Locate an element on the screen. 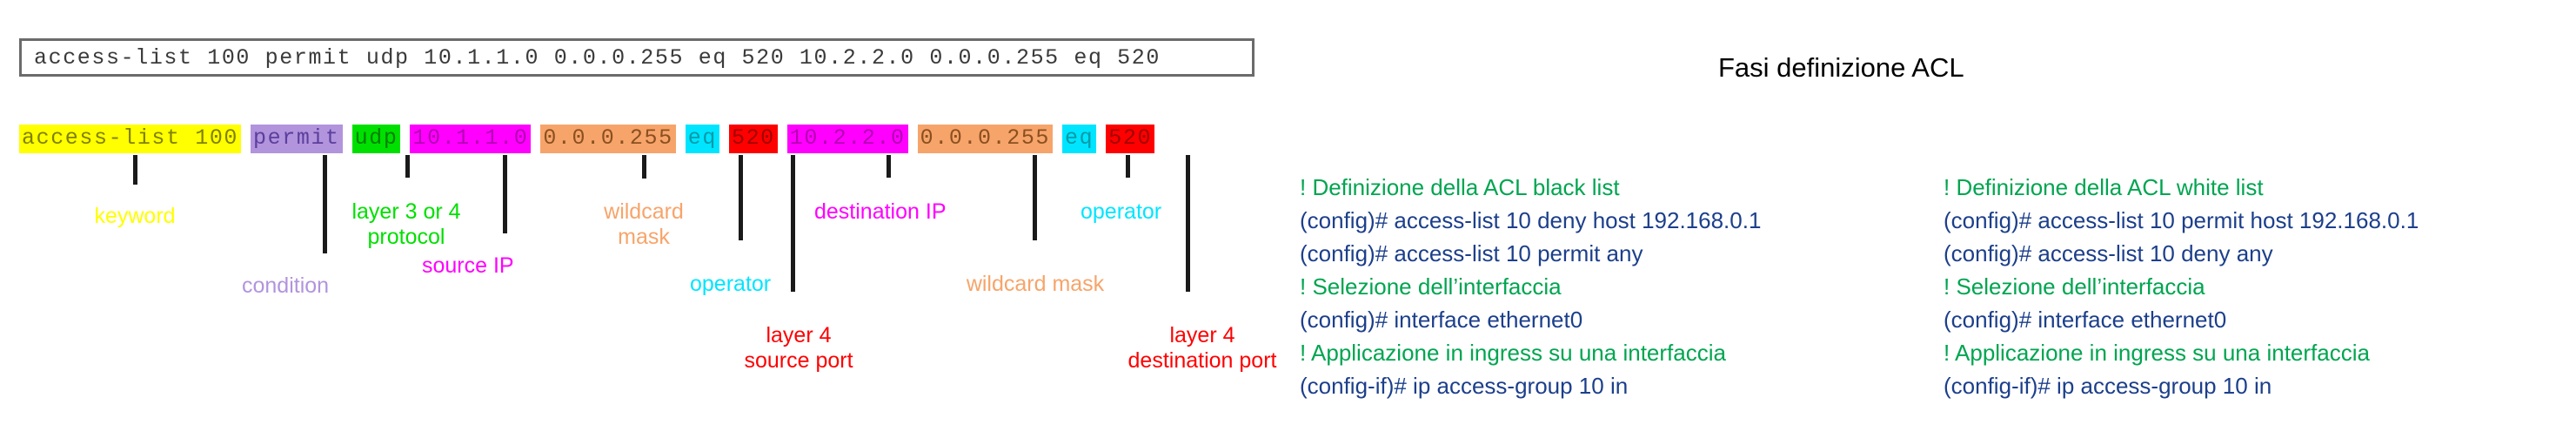 This screenshot has height=445, width=2576. acl-token-0: access-list 100 is located at coordinates (130, 139).